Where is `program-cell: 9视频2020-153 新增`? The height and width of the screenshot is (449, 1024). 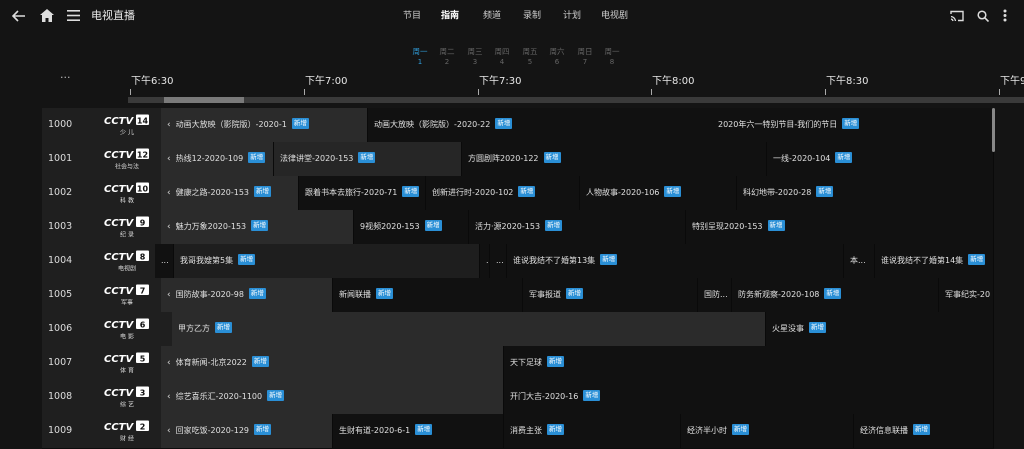 program-cell: 9视频2020-153 新增 is located at coordinates (411, 227).